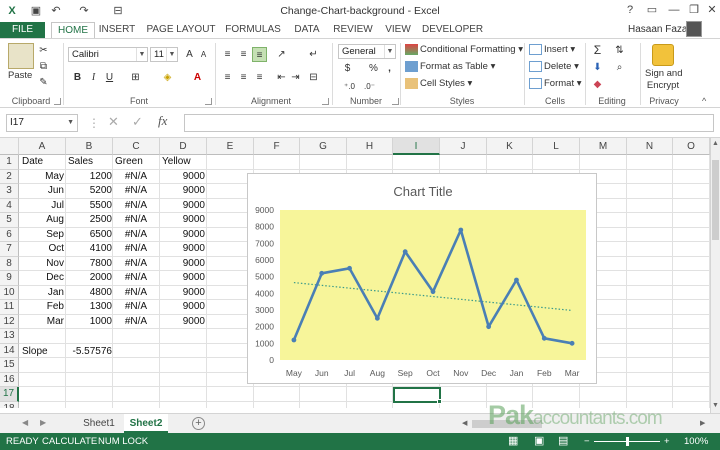 This screenshot has width=720, height=450. I want to click on cell-b2: 1200, so click(89, 177).